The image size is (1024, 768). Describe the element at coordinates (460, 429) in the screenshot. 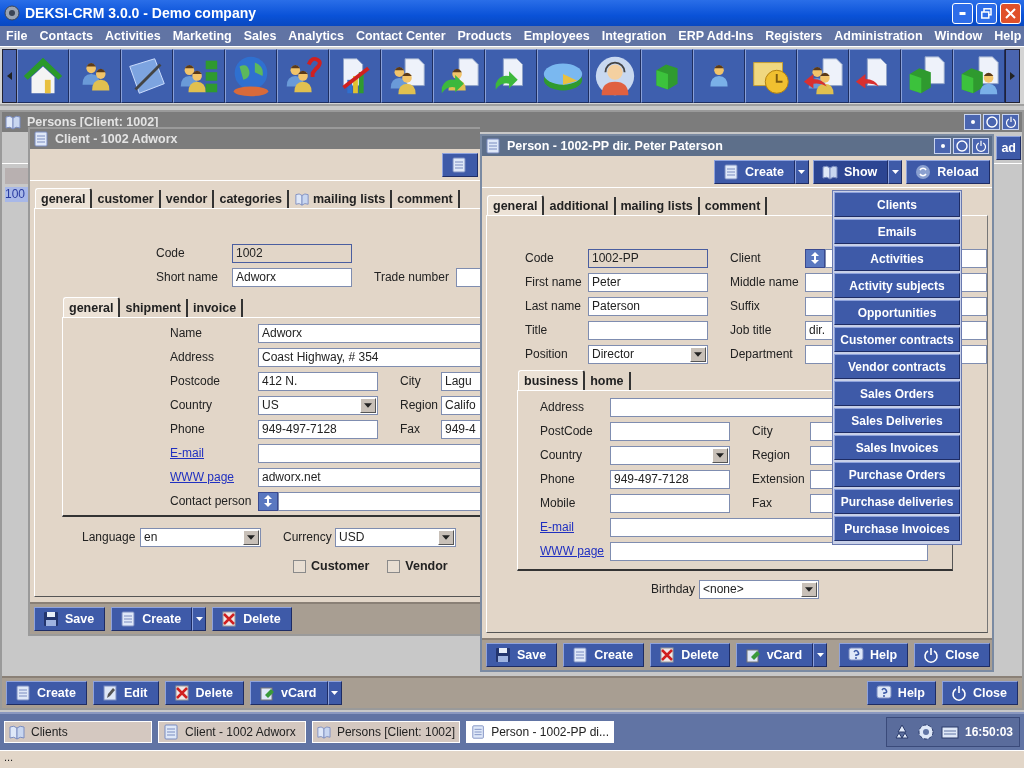

I see `text-field: 949-4` at that location.